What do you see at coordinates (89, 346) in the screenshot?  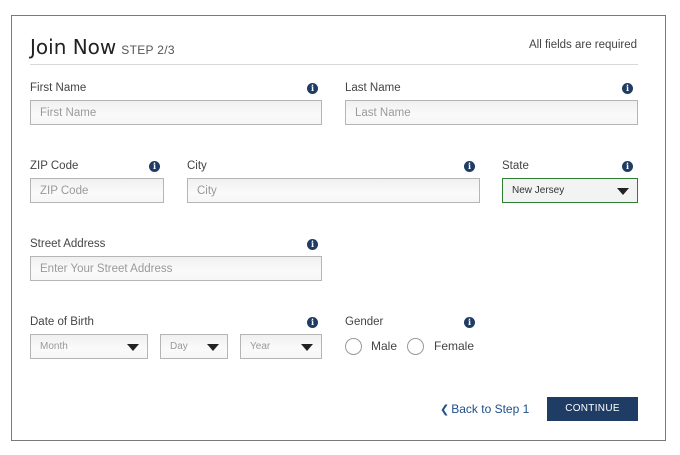 I see `dob-month-select: Month` at bounding box center [89, 346].